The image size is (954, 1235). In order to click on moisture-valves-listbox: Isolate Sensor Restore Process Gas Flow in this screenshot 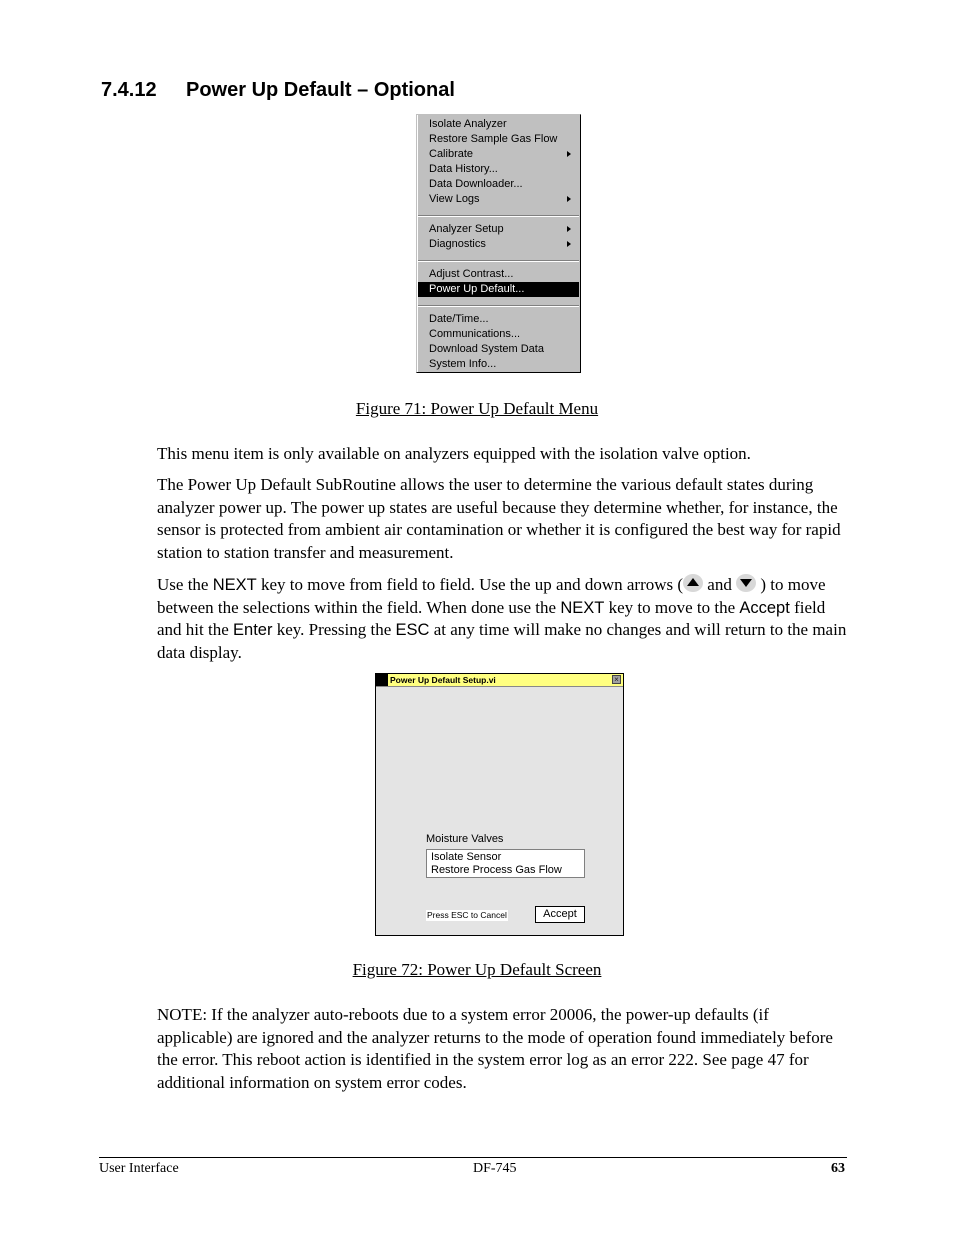, I will do `click(505, 863)`.